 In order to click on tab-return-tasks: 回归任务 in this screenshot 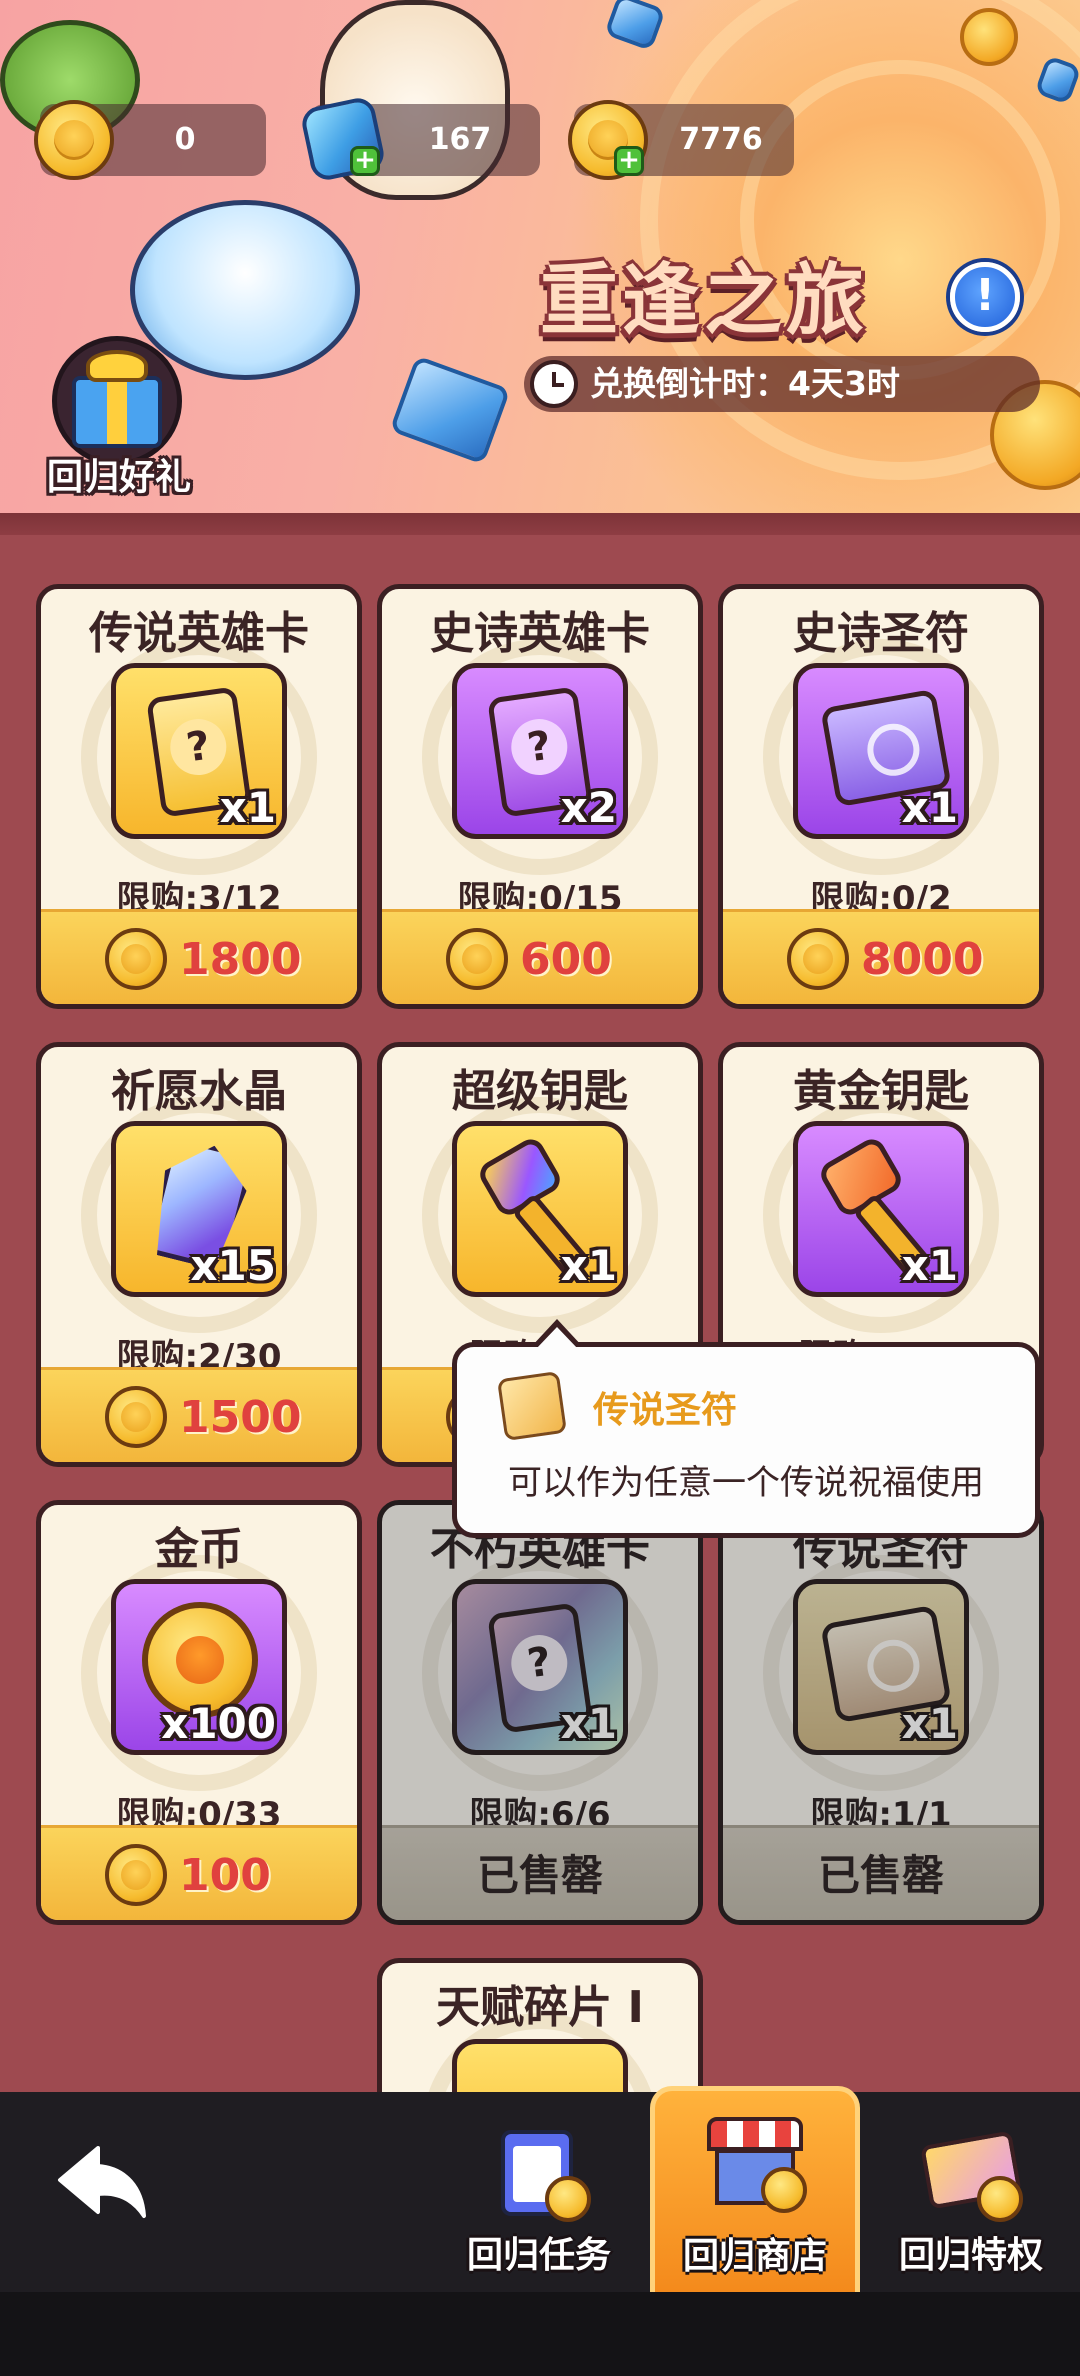, I will do `click(539, 2192)`.